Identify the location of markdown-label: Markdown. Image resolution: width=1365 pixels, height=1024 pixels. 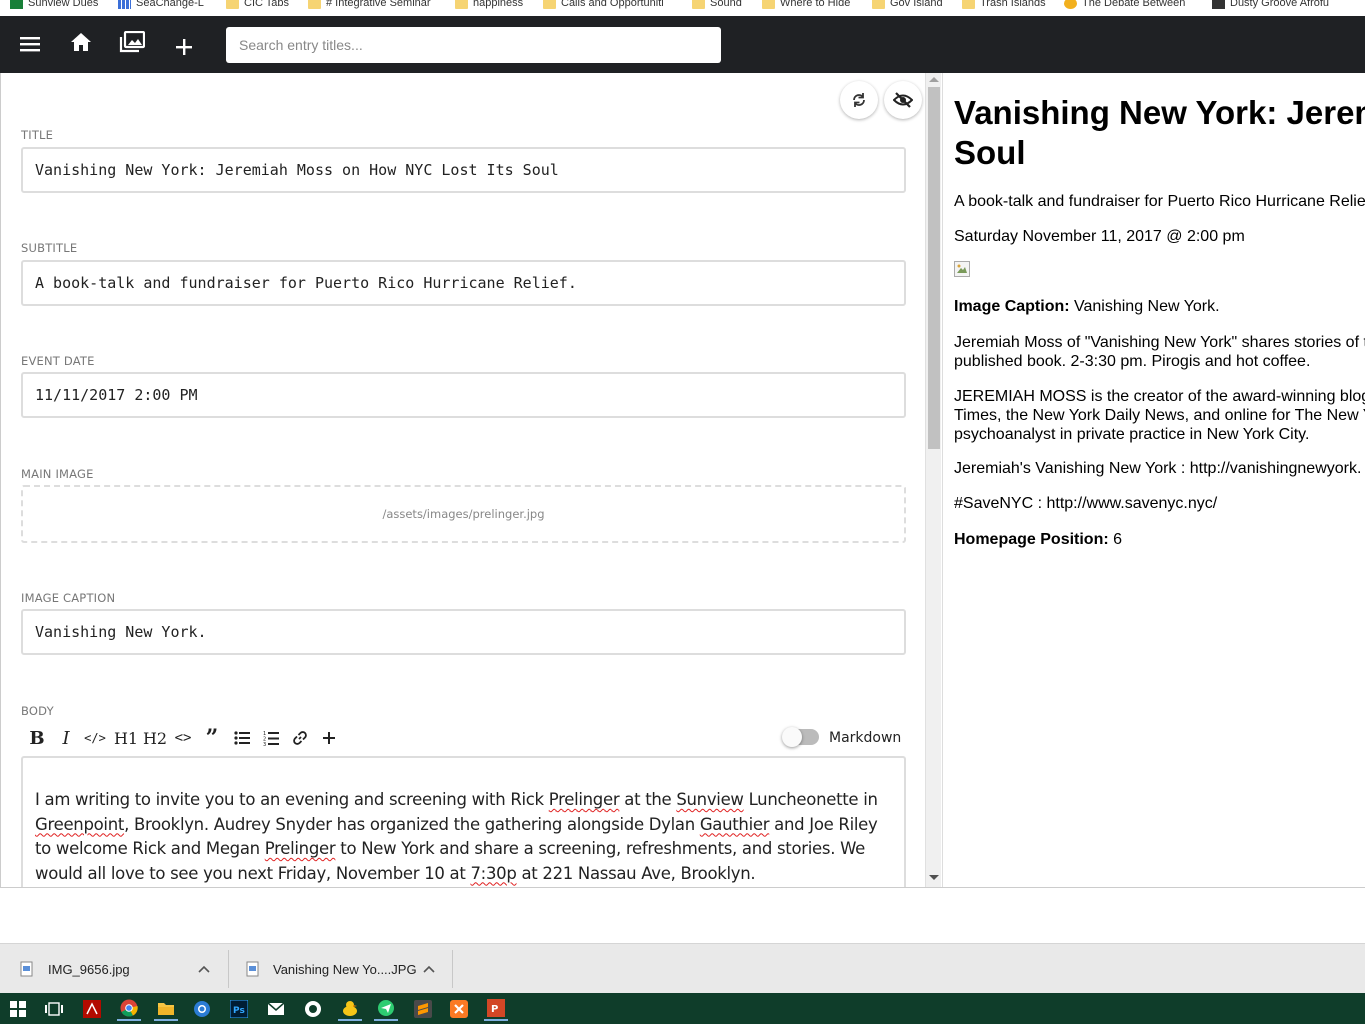
(865, 738).